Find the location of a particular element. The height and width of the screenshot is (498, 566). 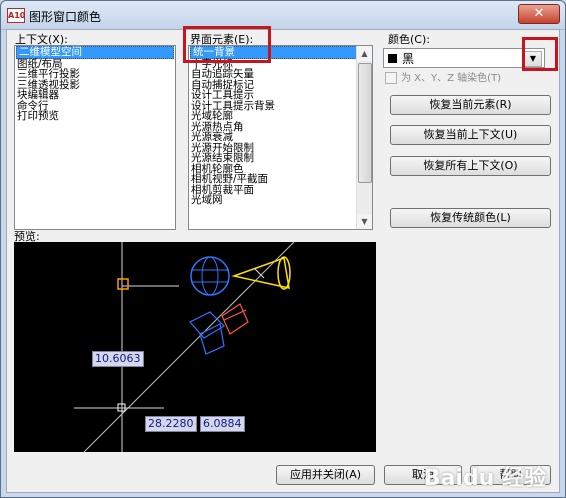

context-list-item: 三维平行投影 is located at coordinates (95, 74).